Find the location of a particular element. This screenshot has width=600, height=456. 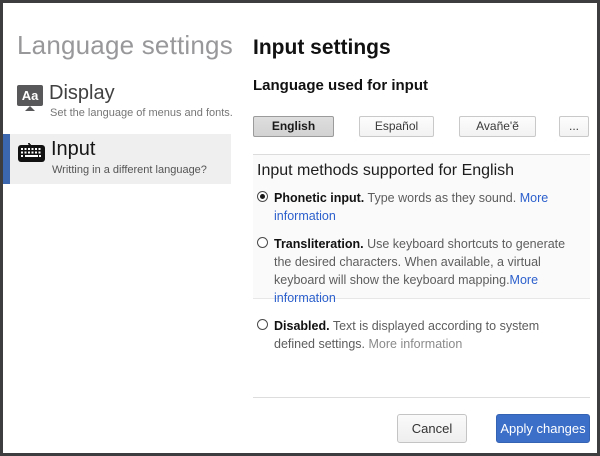

option-name: Phonetic input. is located at coordinates (319, 198).